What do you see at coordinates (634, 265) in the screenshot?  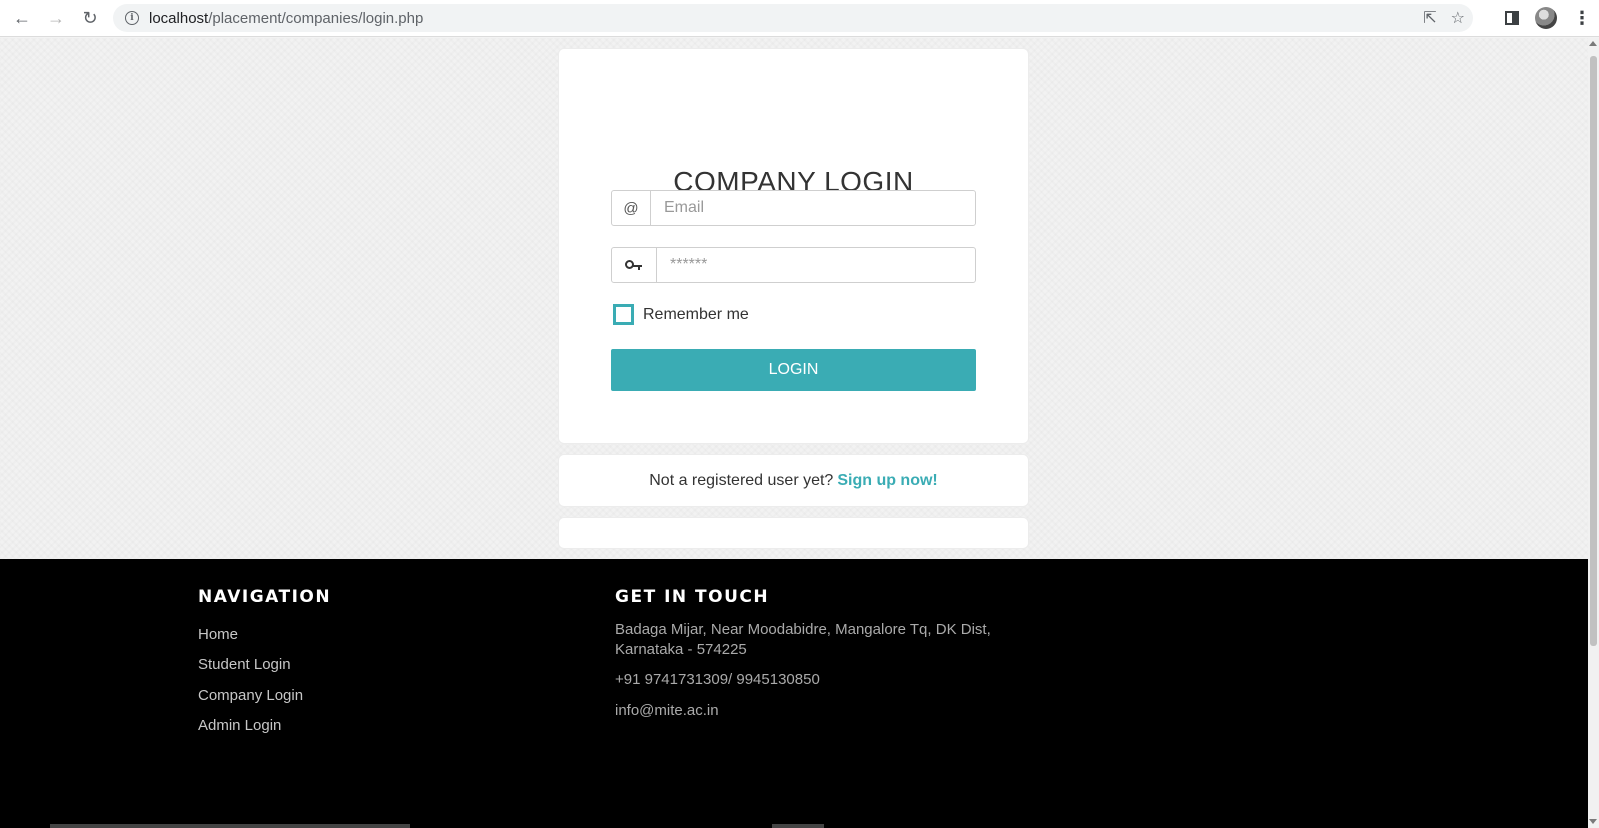 I see `key-icon` at bounding box center [634, 265].